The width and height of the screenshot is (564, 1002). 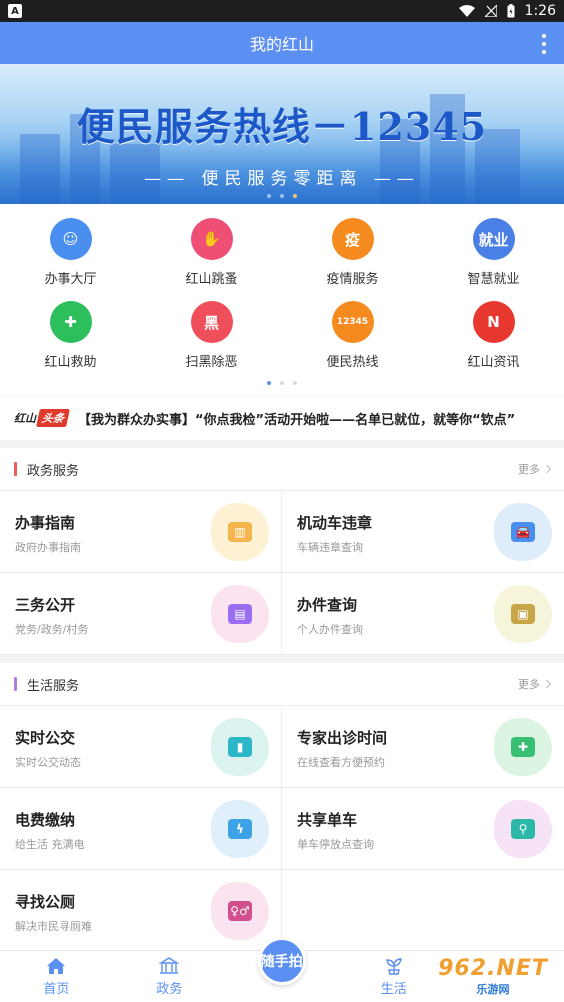 What do you see at coordinates (281, 961) in the screenshot?
I see `snapshot-button: 随手拍` at bounding box center [281, 961].